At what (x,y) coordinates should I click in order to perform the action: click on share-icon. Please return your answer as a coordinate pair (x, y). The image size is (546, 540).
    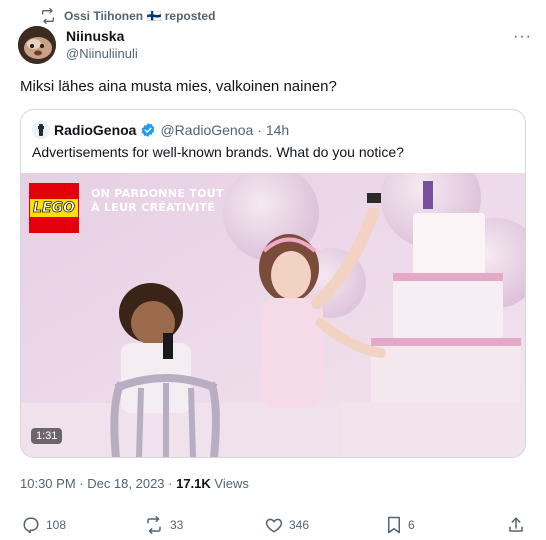
    Looking at the image, I should click on (516, 525).